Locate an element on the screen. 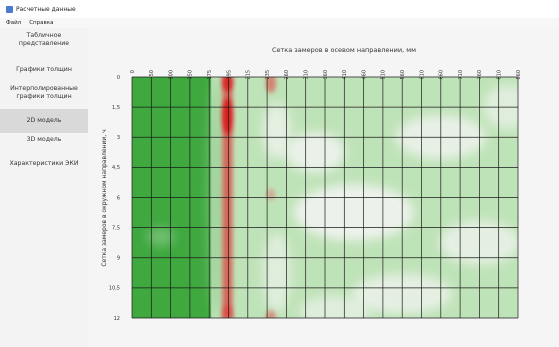 The image size is (559, 347). x-tick-label: 510 is located at coordinates (384, 75).